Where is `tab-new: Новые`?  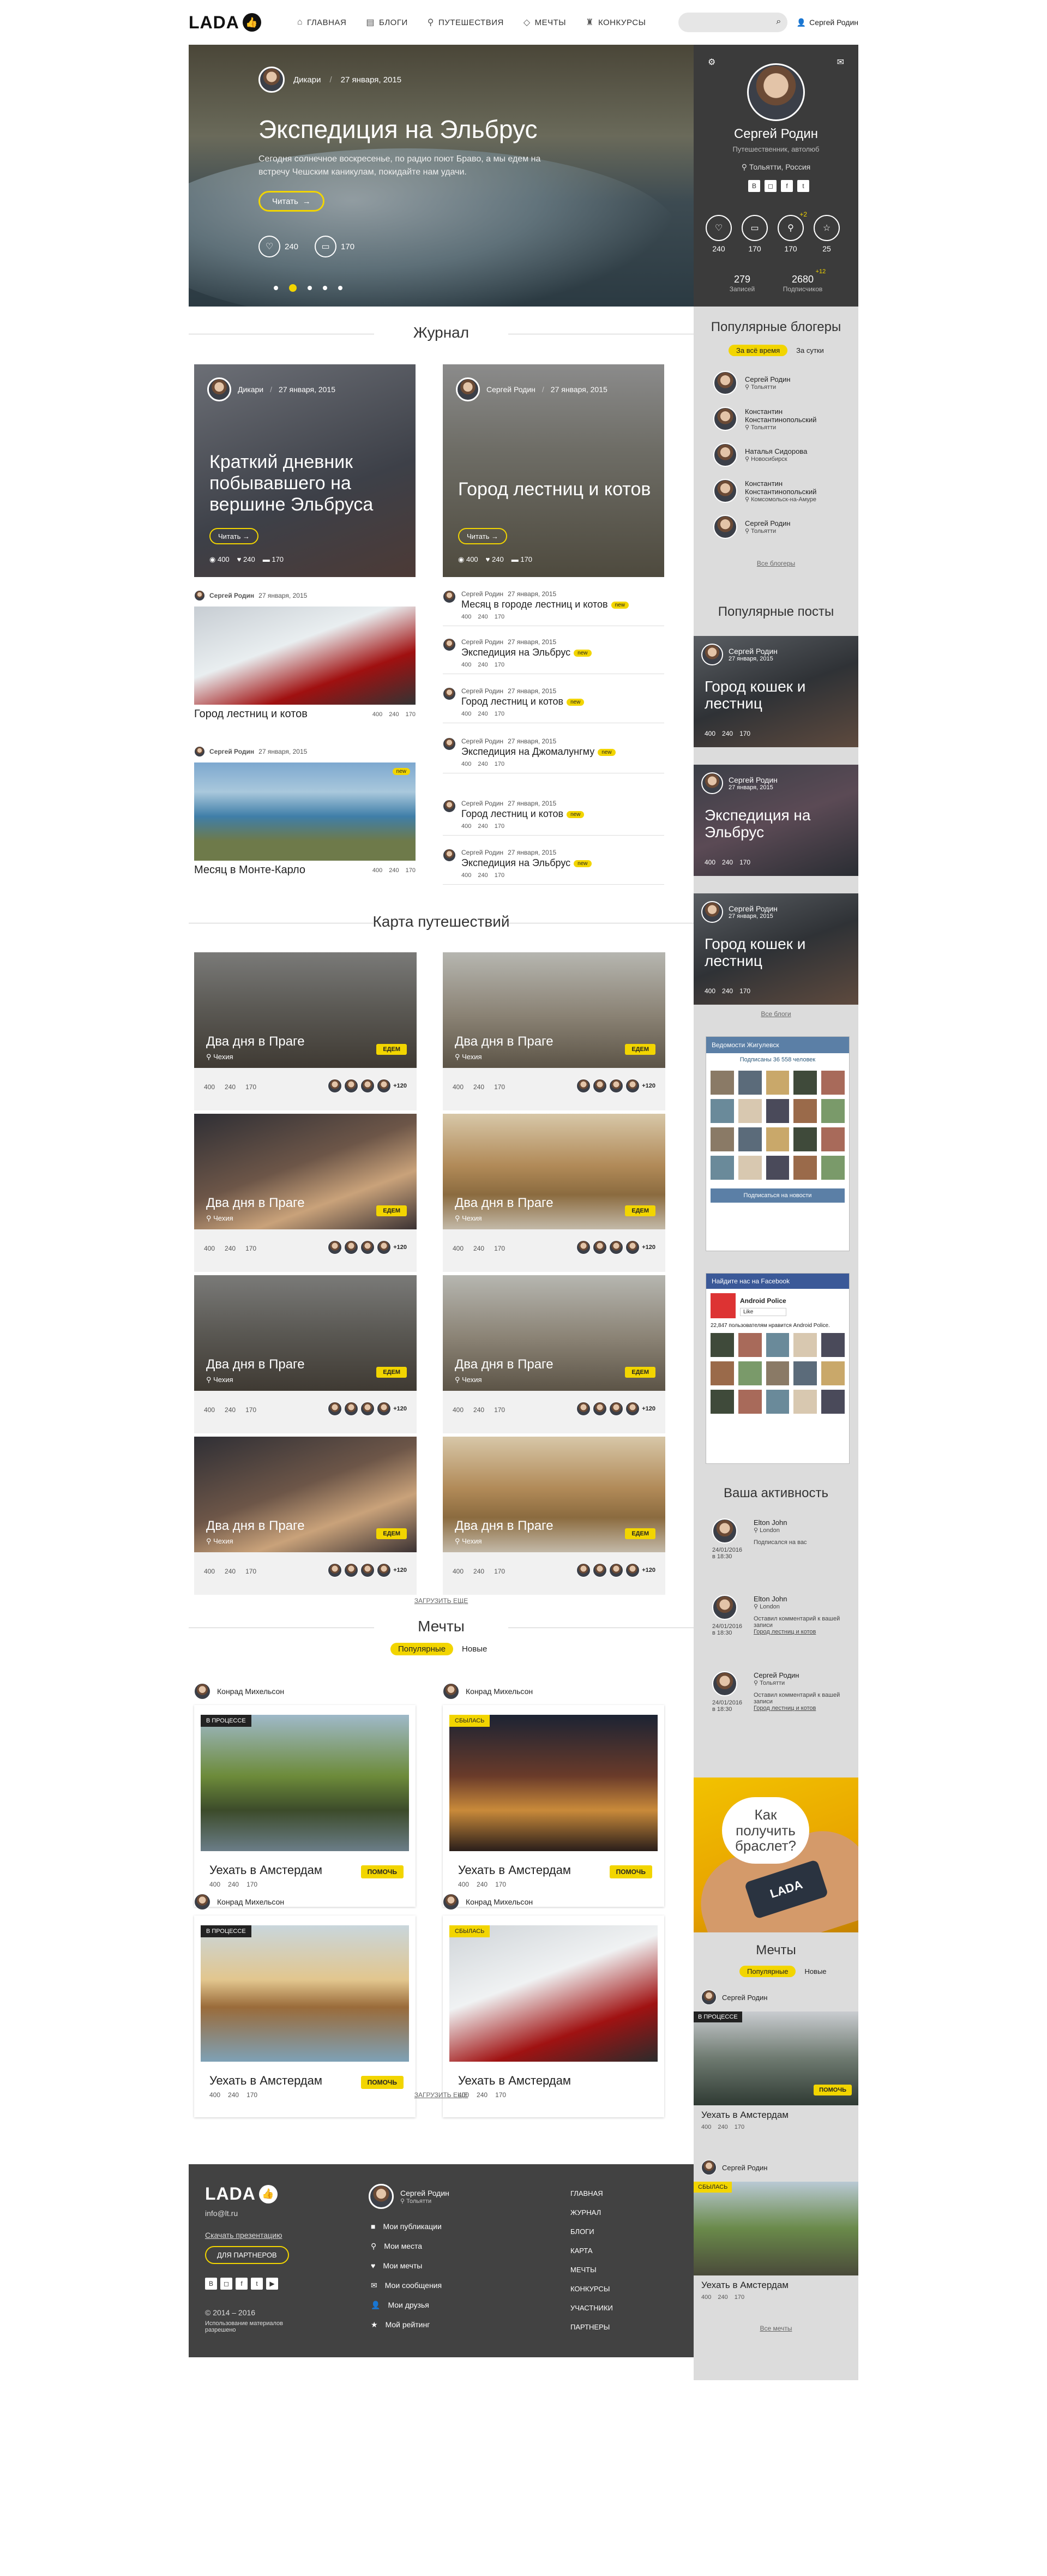
tab-new: Новые is located at coordinates (815, 1971).